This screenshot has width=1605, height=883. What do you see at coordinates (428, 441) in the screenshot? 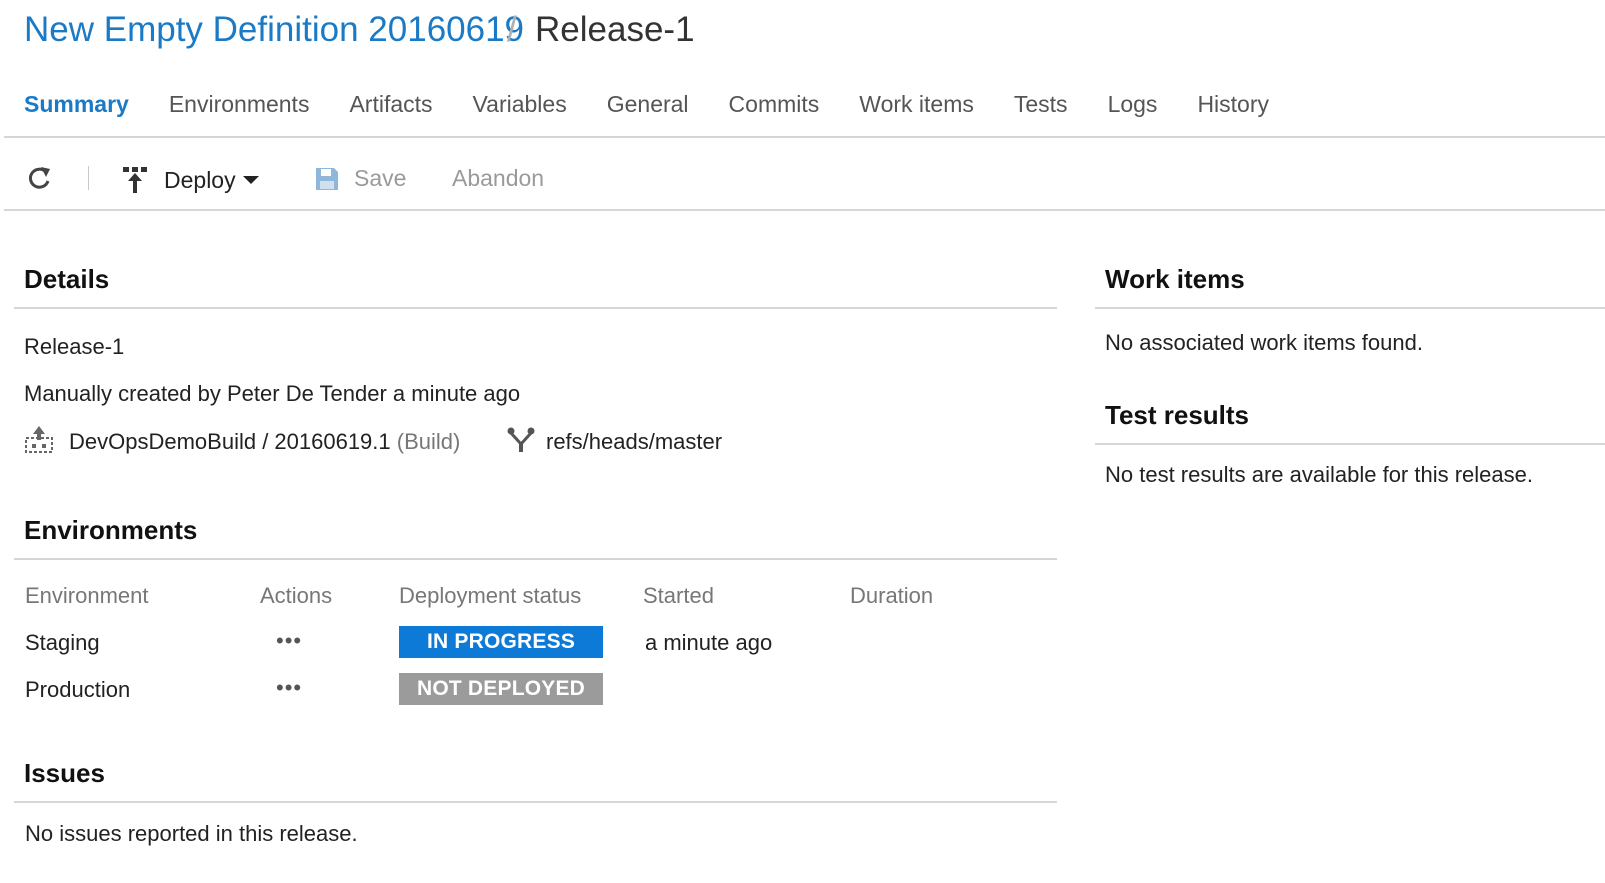
I see `artifact-type: (Build)` at bounding box center [428, 441].